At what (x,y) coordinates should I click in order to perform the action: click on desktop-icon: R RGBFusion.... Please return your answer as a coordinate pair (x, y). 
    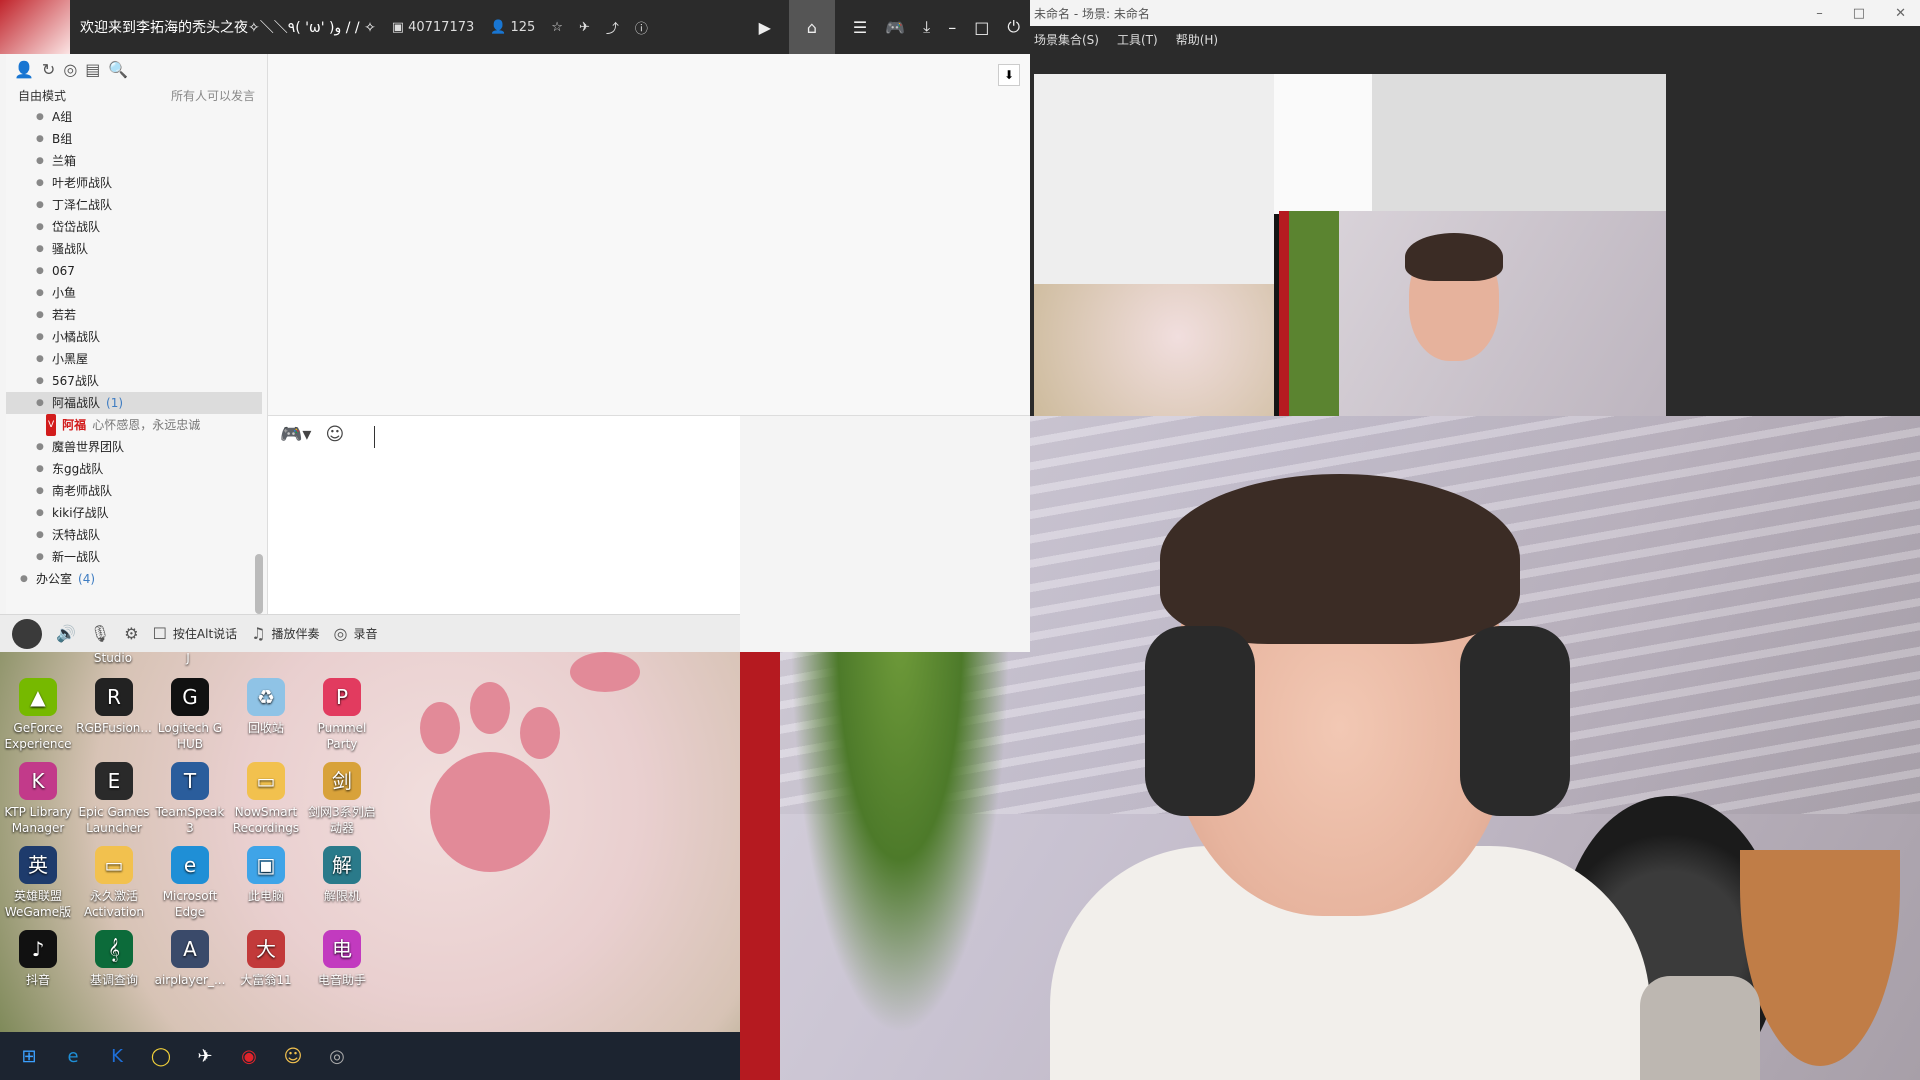
    Looking at the image, I should click on (114, 707).